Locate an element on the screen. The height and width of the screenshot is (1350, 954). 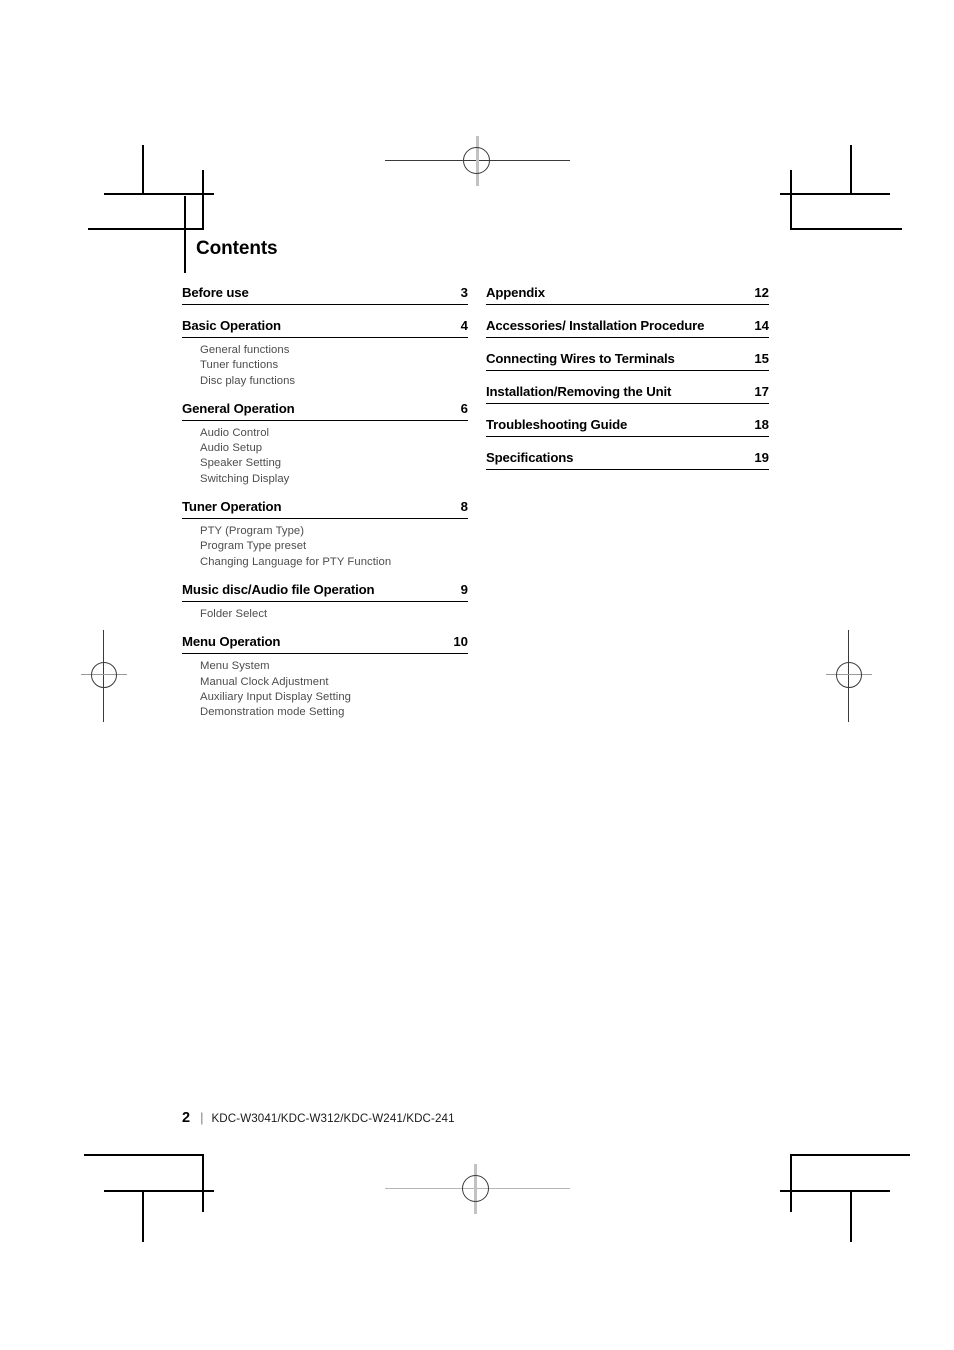
toc-entry-head: Music disc/Audio file Operation 9 is located at coordinates (325, 592).